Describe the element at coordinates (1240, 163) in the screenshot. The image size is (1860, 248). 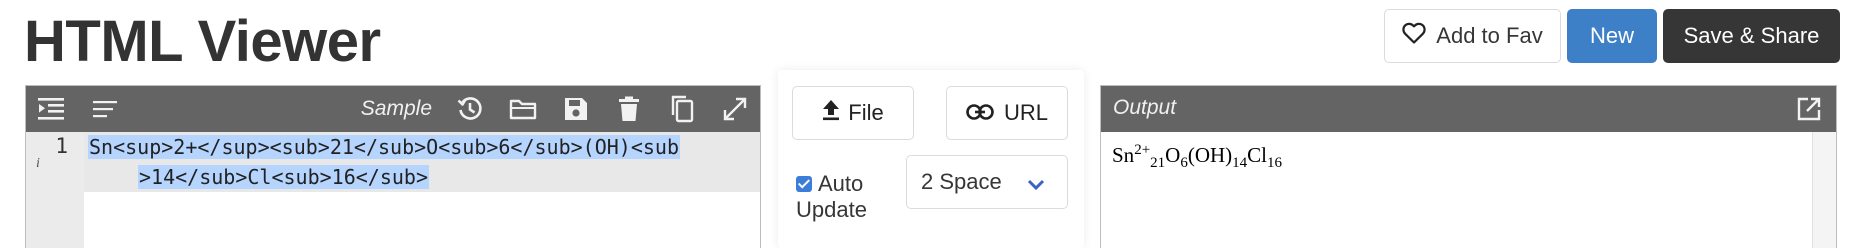
I see `formula-sub: 14` at that location.